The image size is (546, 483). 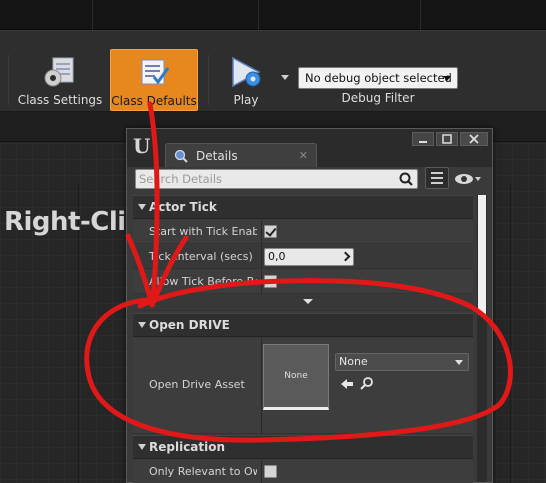 What do you see at coordinates (270, 281) in the screenshot?
I see `allow-tick-checkbox` at bounding box center [270, 281].